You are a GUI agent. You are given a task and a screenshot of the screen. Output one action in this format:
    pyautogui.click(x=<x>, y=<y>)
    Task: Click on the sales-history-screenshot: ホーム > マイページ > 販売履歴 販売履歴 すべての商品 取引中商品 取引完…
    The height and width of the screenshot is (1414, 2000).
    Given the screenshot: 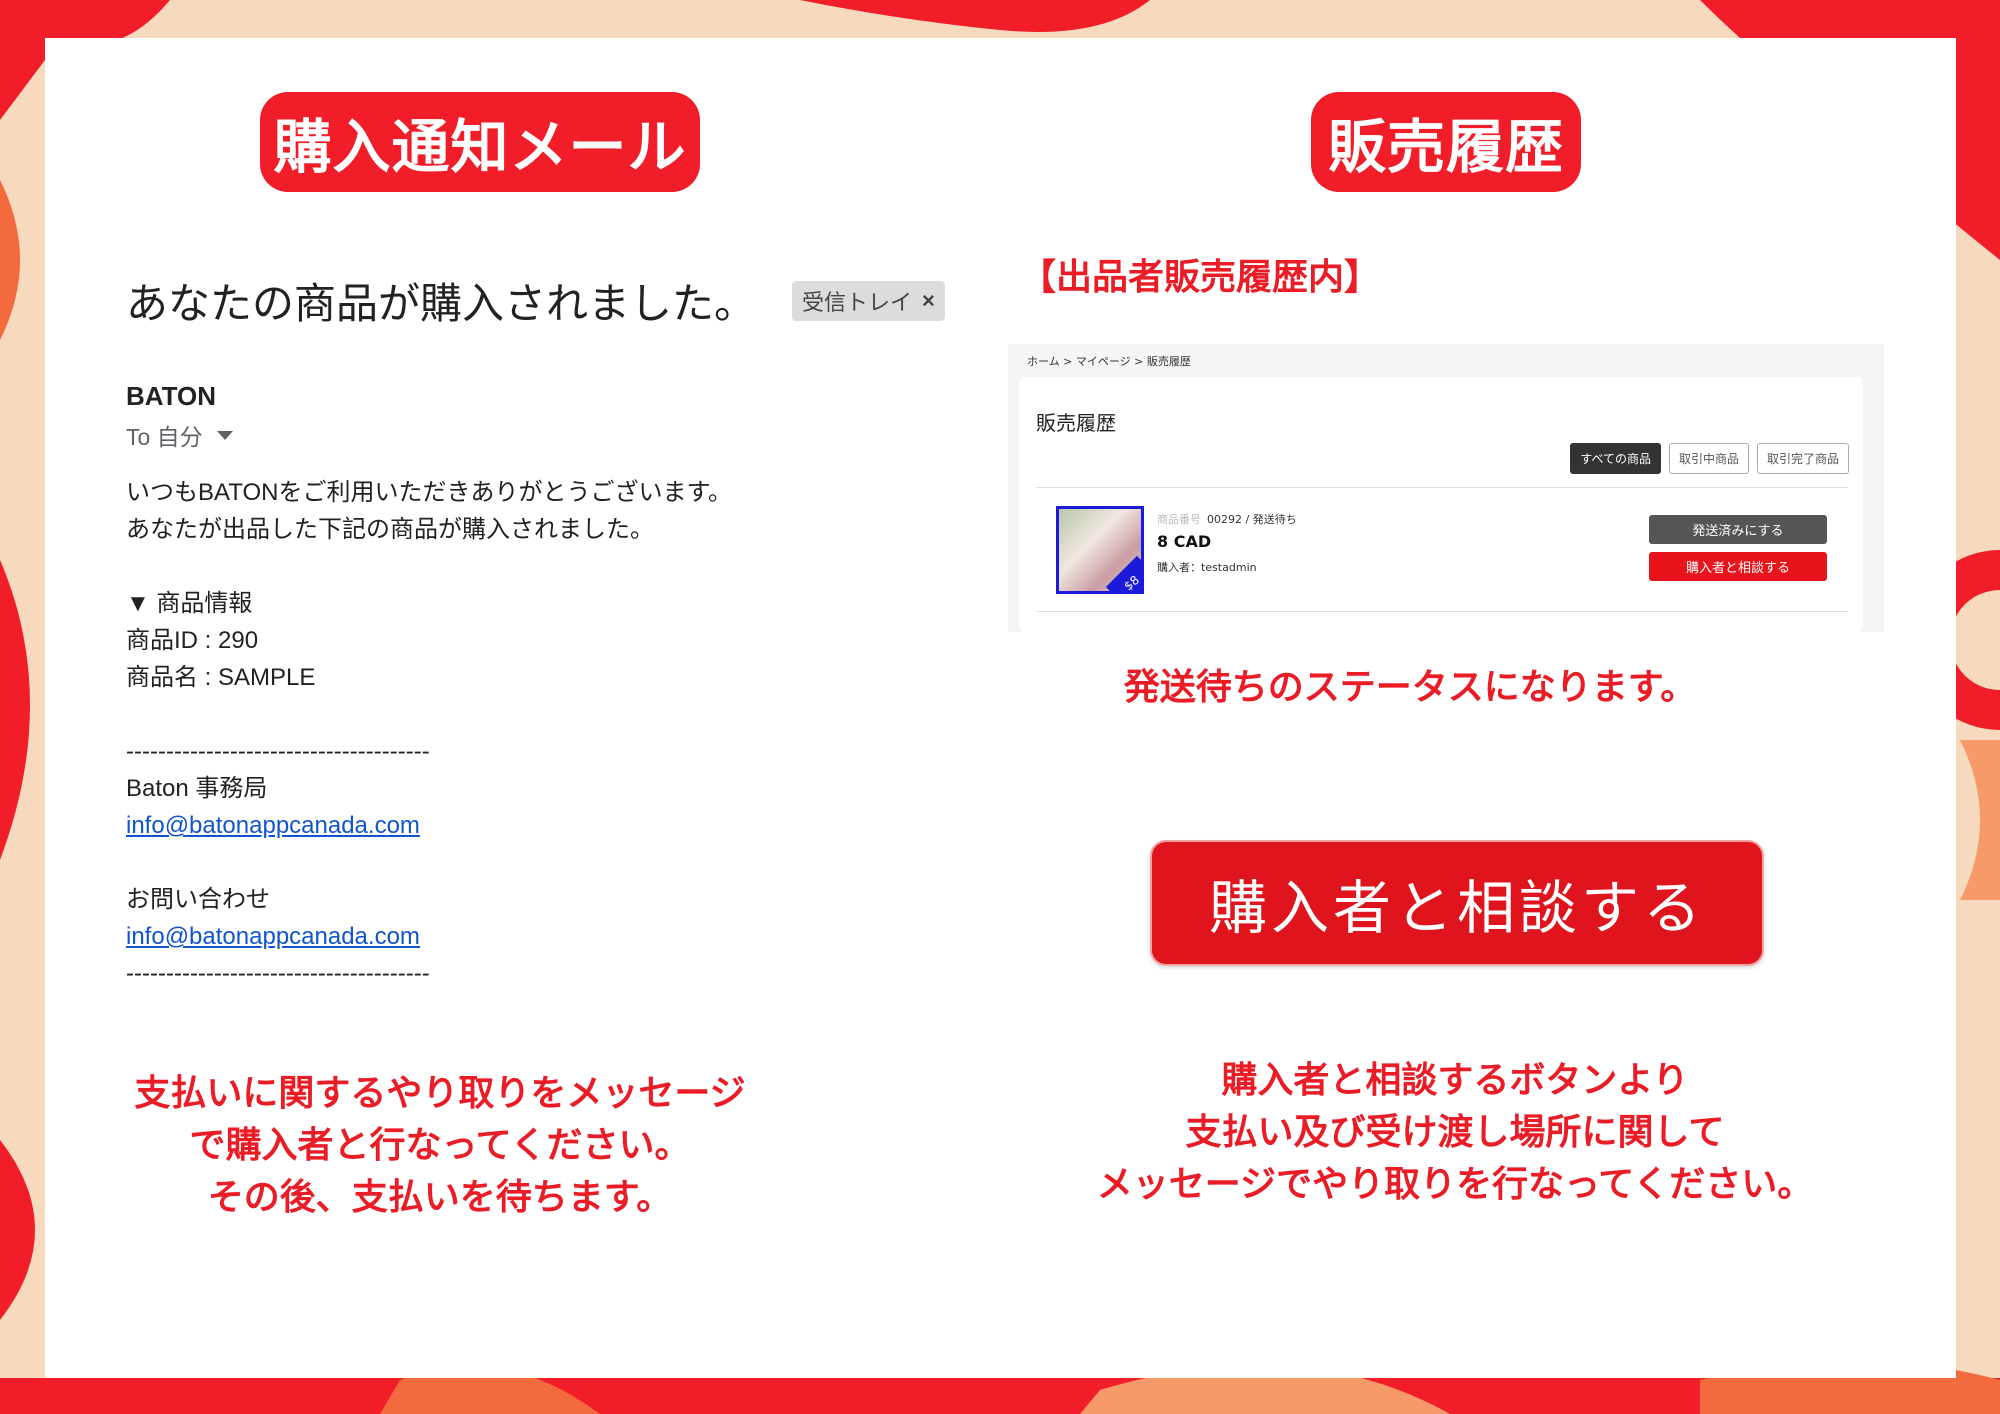 What is the action you would take?
    pyautogui.click(x=1446, y=488)
    